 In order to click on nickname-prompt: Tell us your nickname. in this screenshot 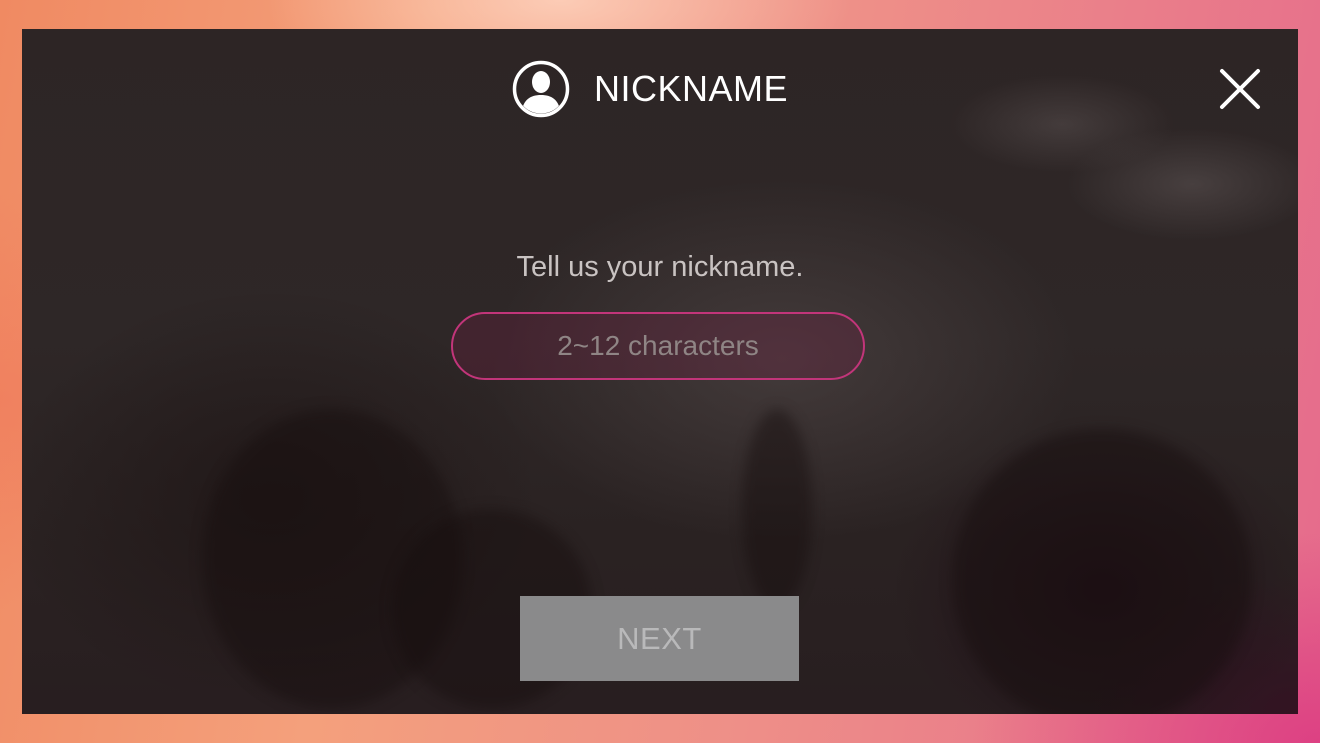, I will do `click(660, 267)`.